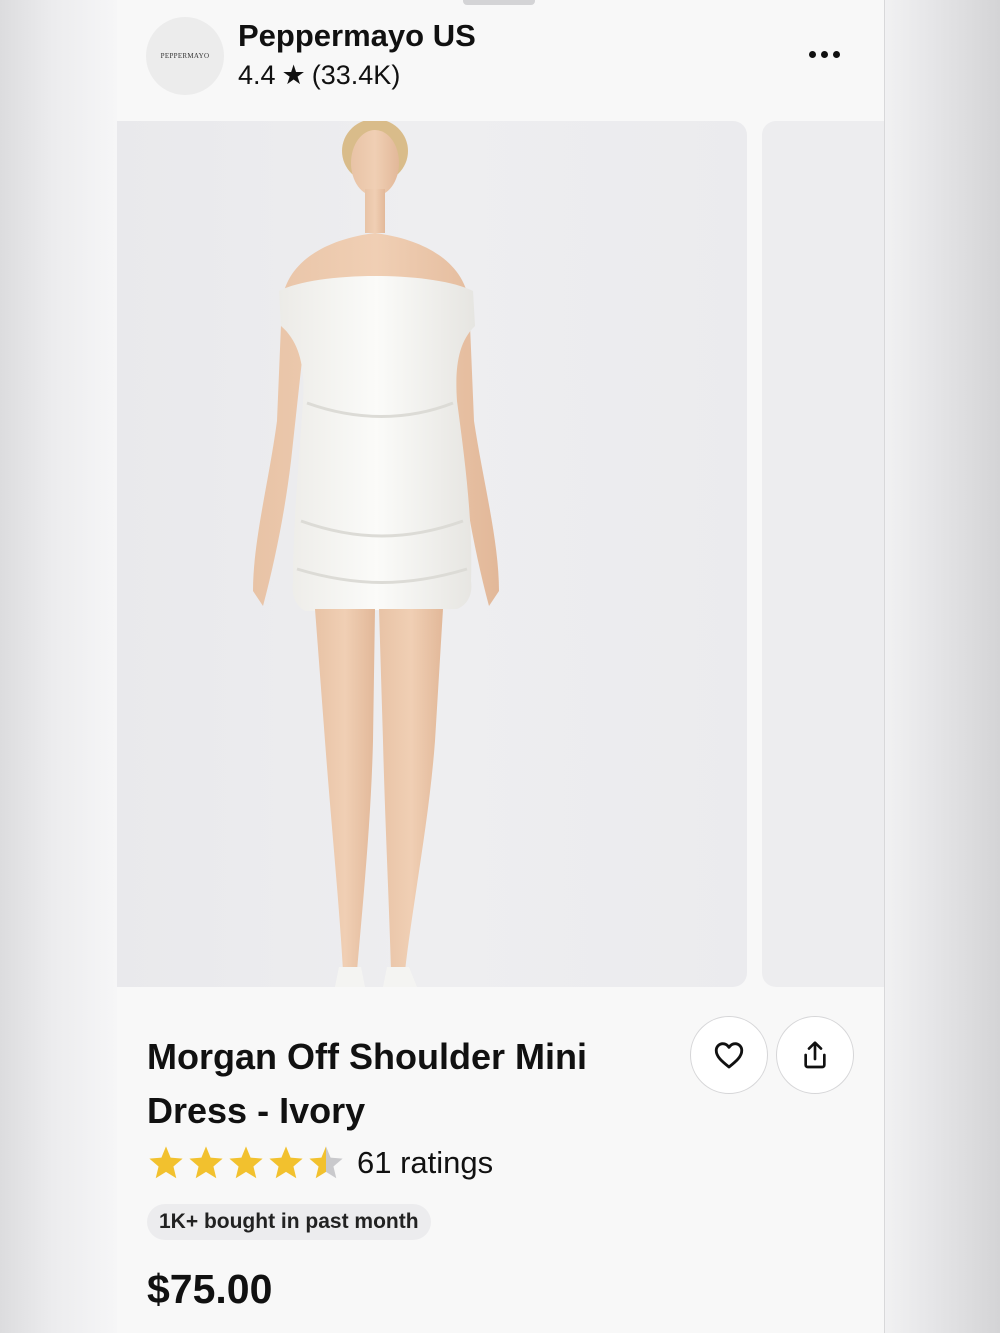  I want to click on store-rating: 4.4 ★ (33.4K), so click(319, 75).